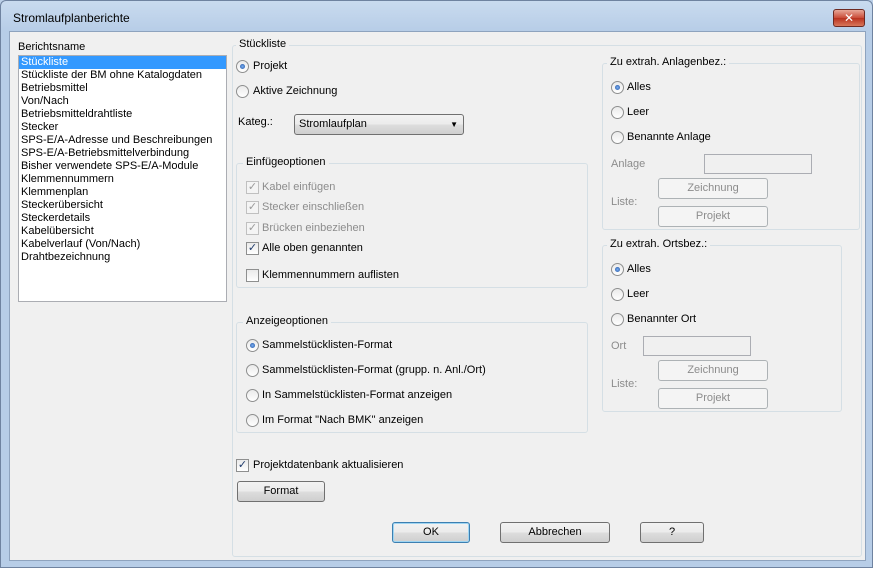 This screenshot has height=568, width=873. Describe the element at coordinates (286, 162) in the screenshot. I see `einfuege-legend: Einfügeoptionen` at that location.